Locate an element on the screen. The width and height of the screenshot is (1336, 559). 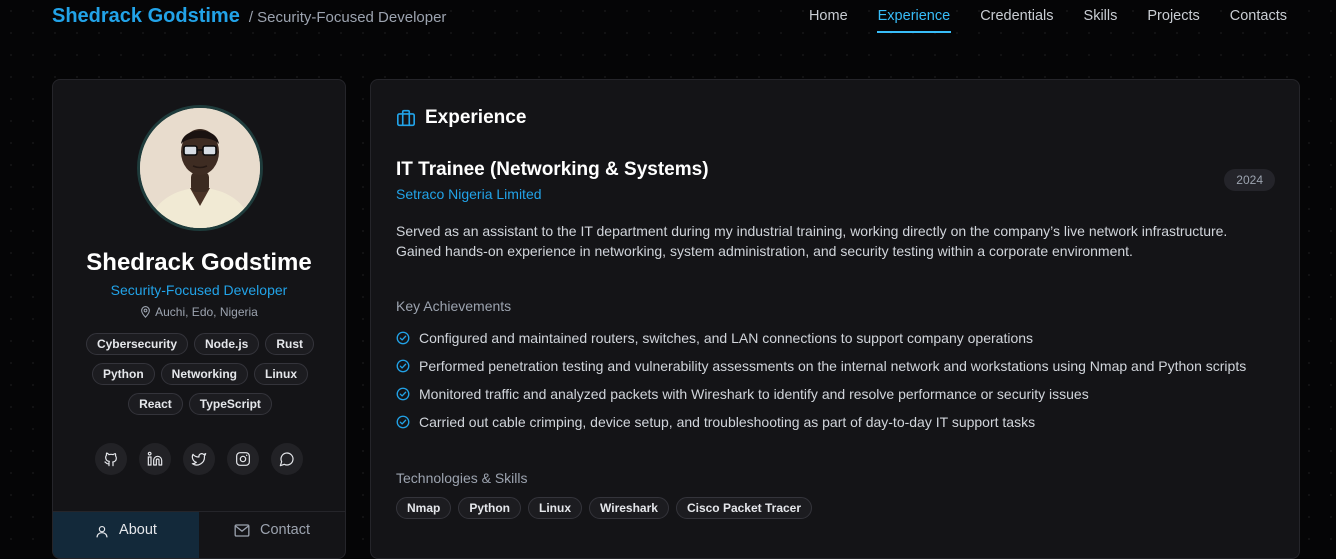
github-link is located at coordinates (111, 459).